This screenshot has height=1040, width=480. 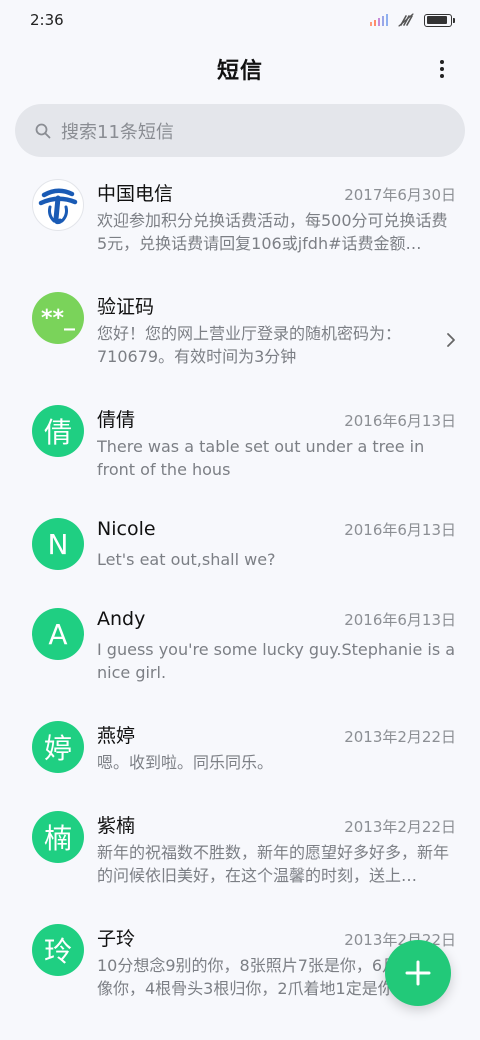 What do you see at coordinates (116, 826) in the screenshot?
I see `contact-name: 紫楠` at bounding box center [116, 826].